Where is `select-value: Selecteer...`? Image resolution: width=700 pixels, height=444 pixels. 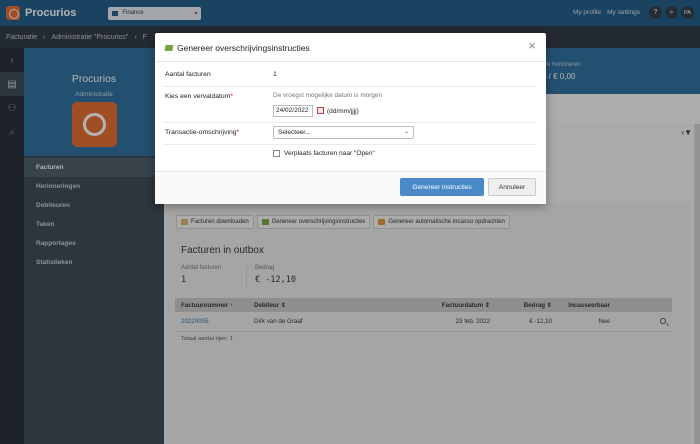 select-value: Selecteer... is located at coordinates (294, 132).